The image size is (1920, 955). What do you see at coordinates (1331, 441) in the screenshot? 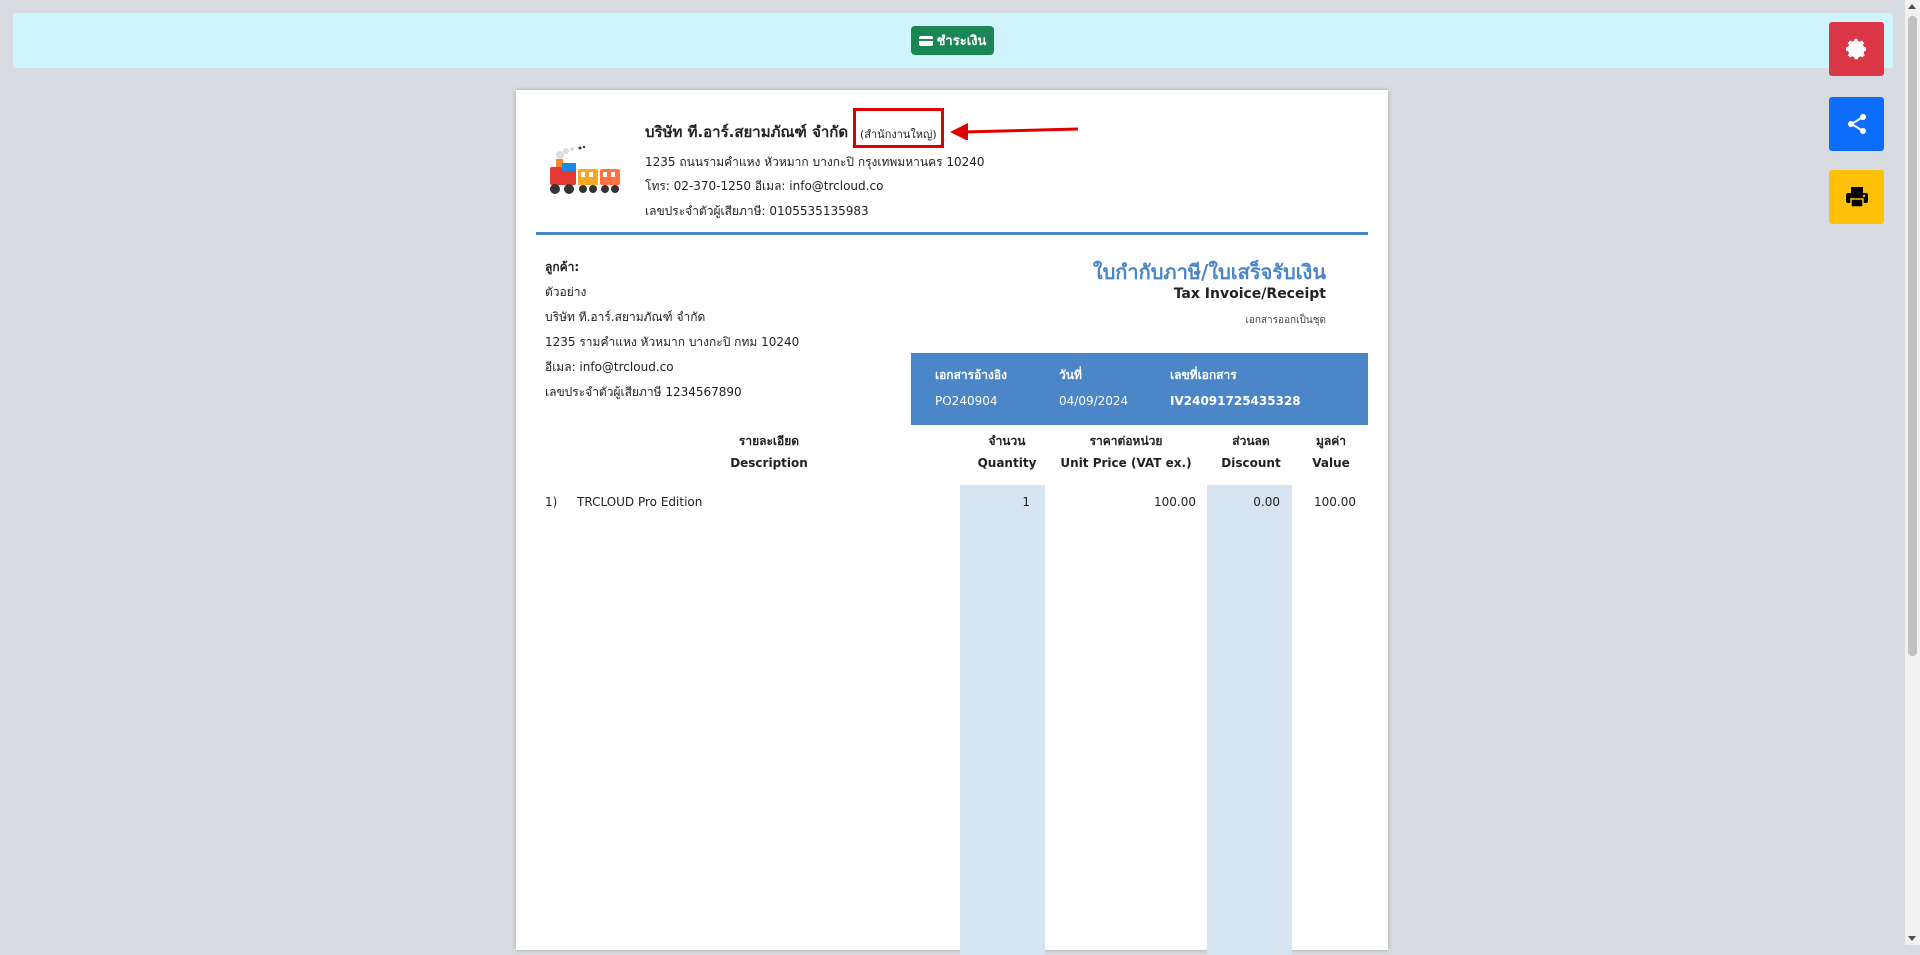
I see `header-value-th: มูลค่า` at bounding box center [1331, 441].